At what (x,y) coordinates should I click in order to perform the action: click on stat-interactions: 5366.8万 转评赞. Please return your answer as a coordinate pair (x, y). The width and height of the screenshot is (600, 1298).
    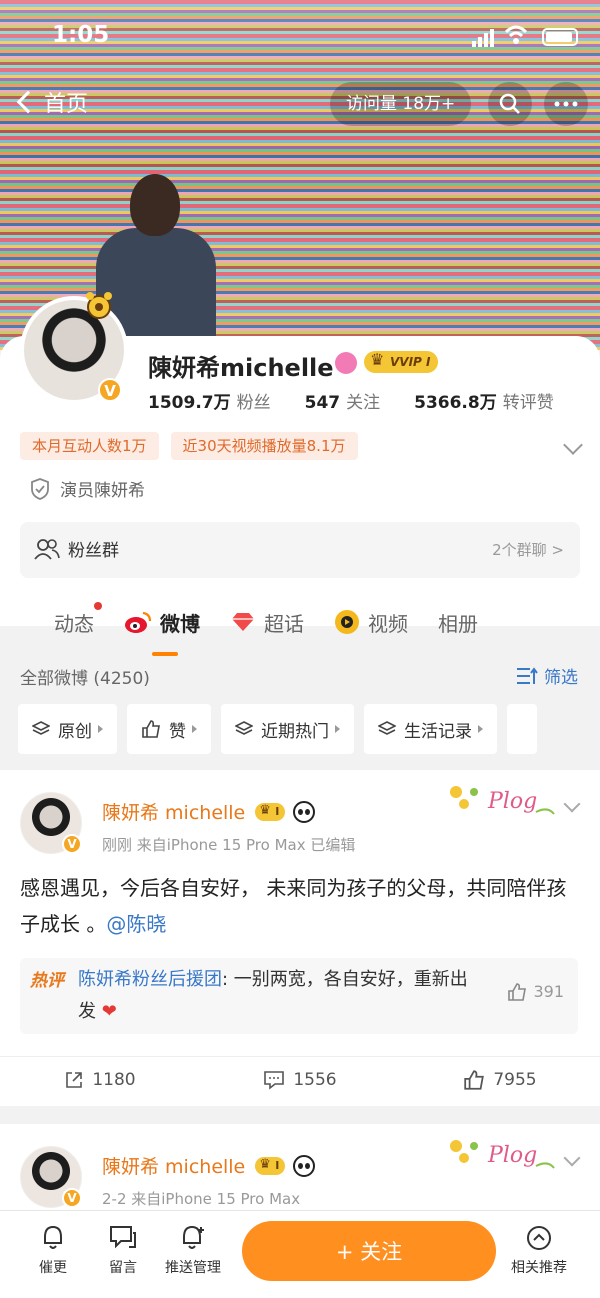
    Looking at the image, I should click on (484, 400).